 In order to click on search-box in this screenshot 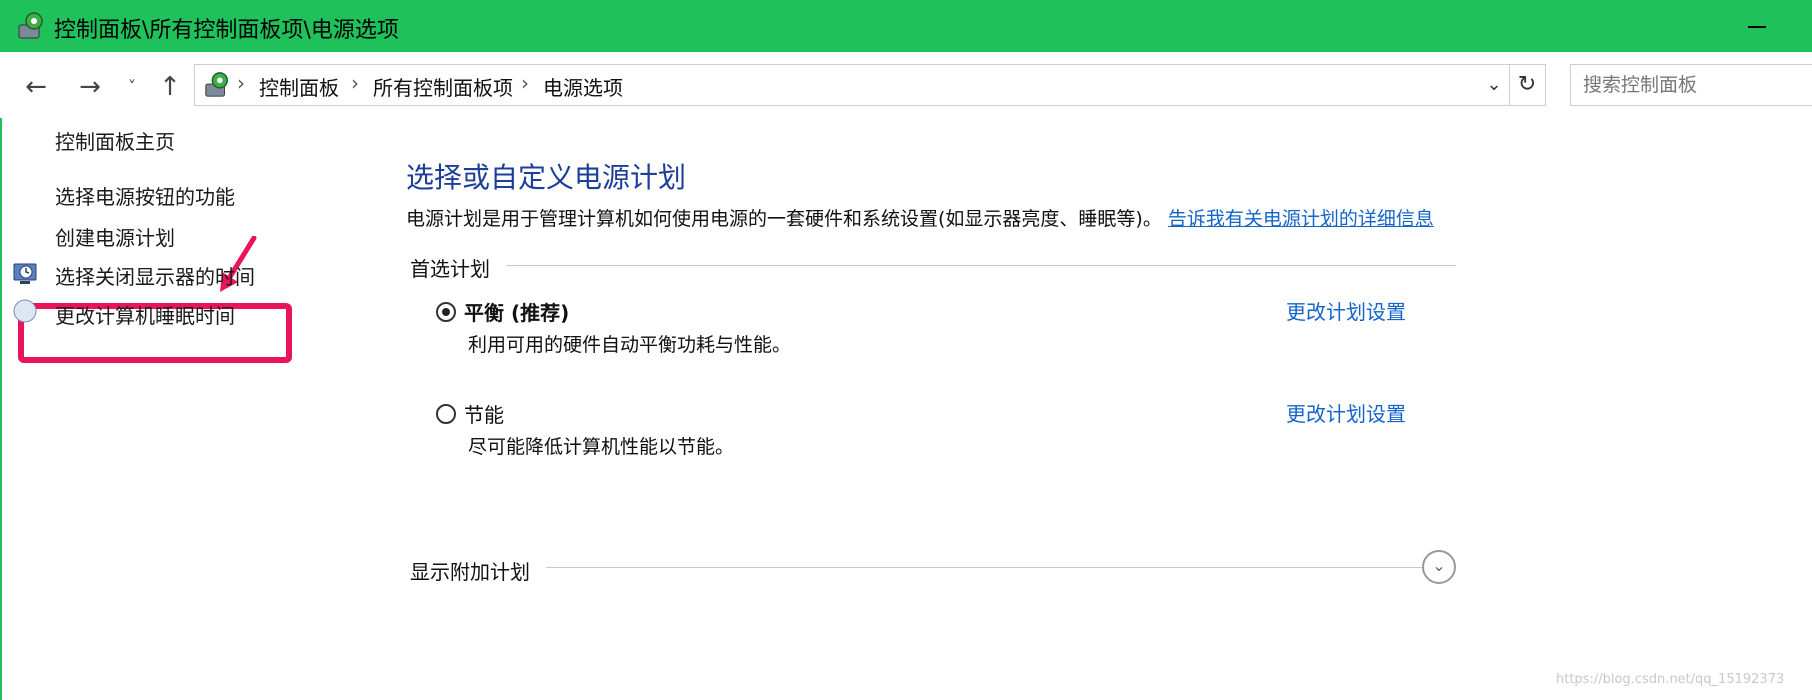, I will do `click(1691, 85)`.